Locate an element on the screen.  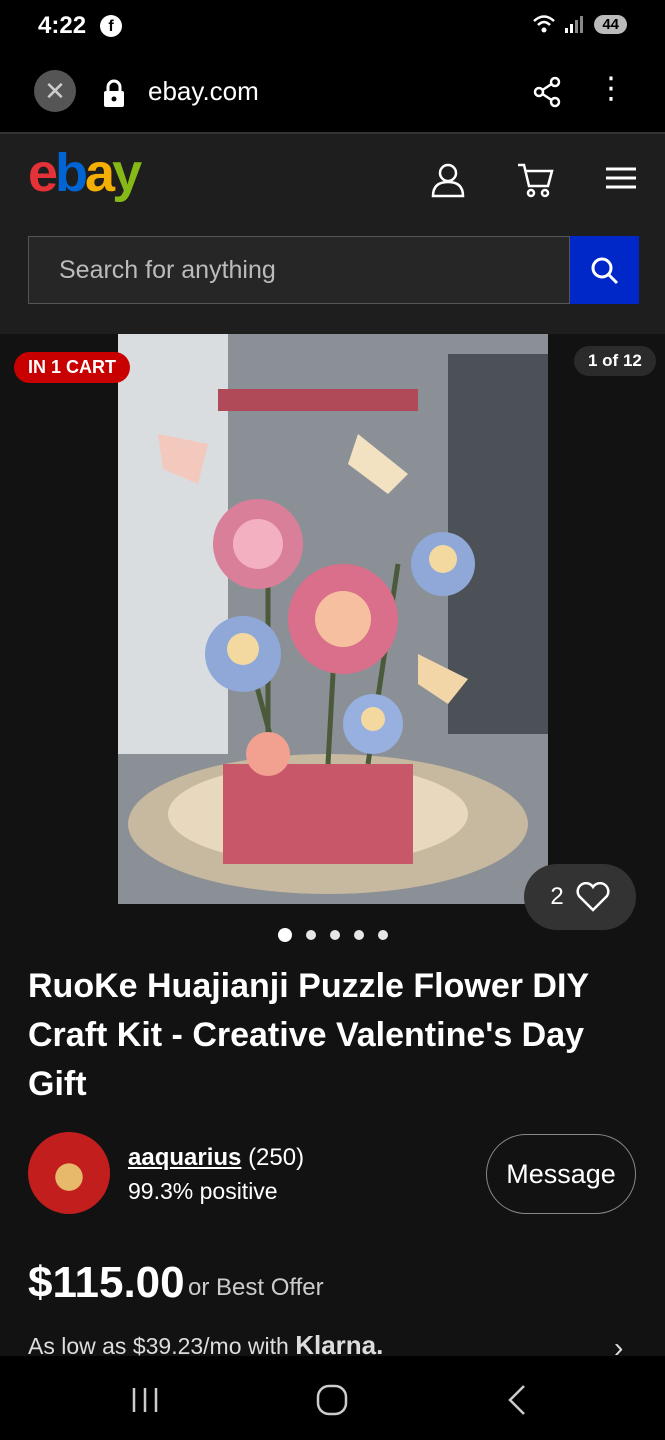
status-time: 4:22 is located at coordinates (62, 25).